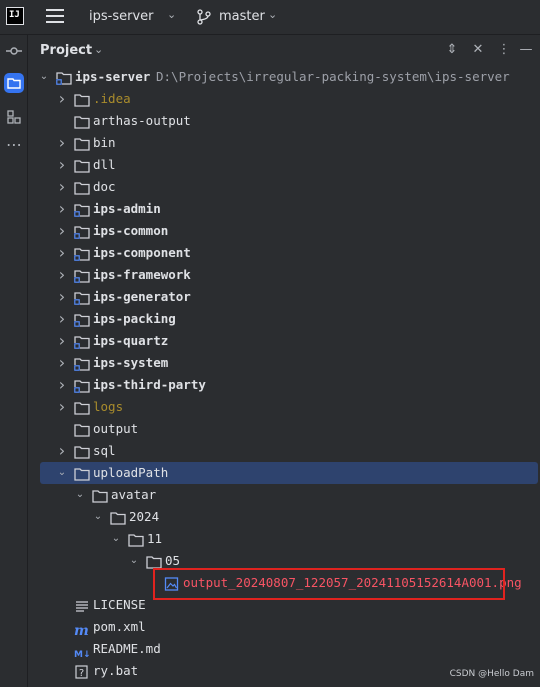  What do you see at coordinates (284, 539) in the screenshot?
I see `tree-node: ⌄ 11` at bounding box center [284, 539].